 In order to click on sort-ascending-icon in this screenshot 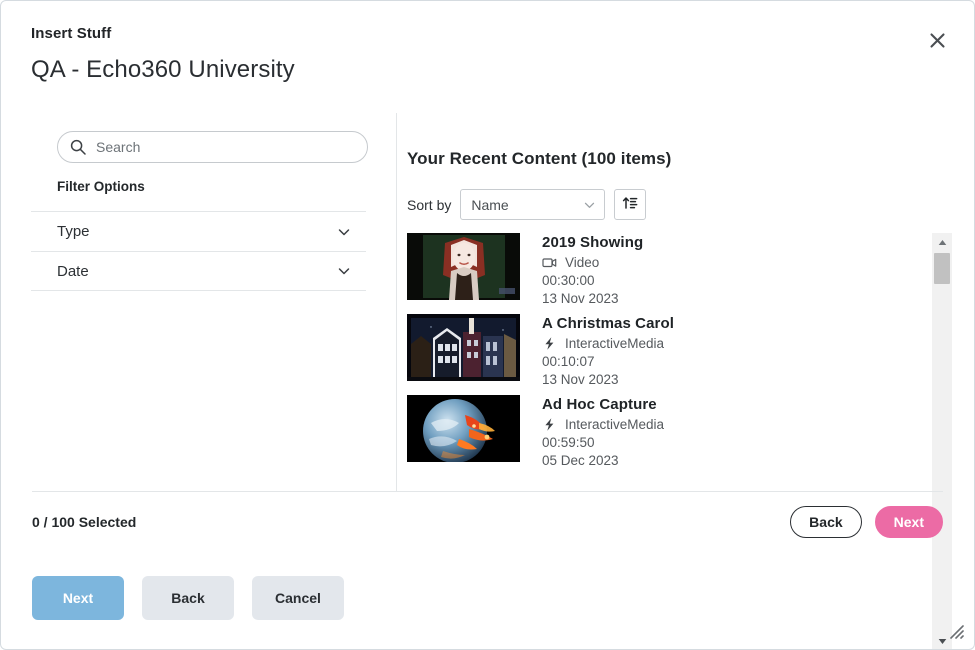, I will do `click(630, 205)`.